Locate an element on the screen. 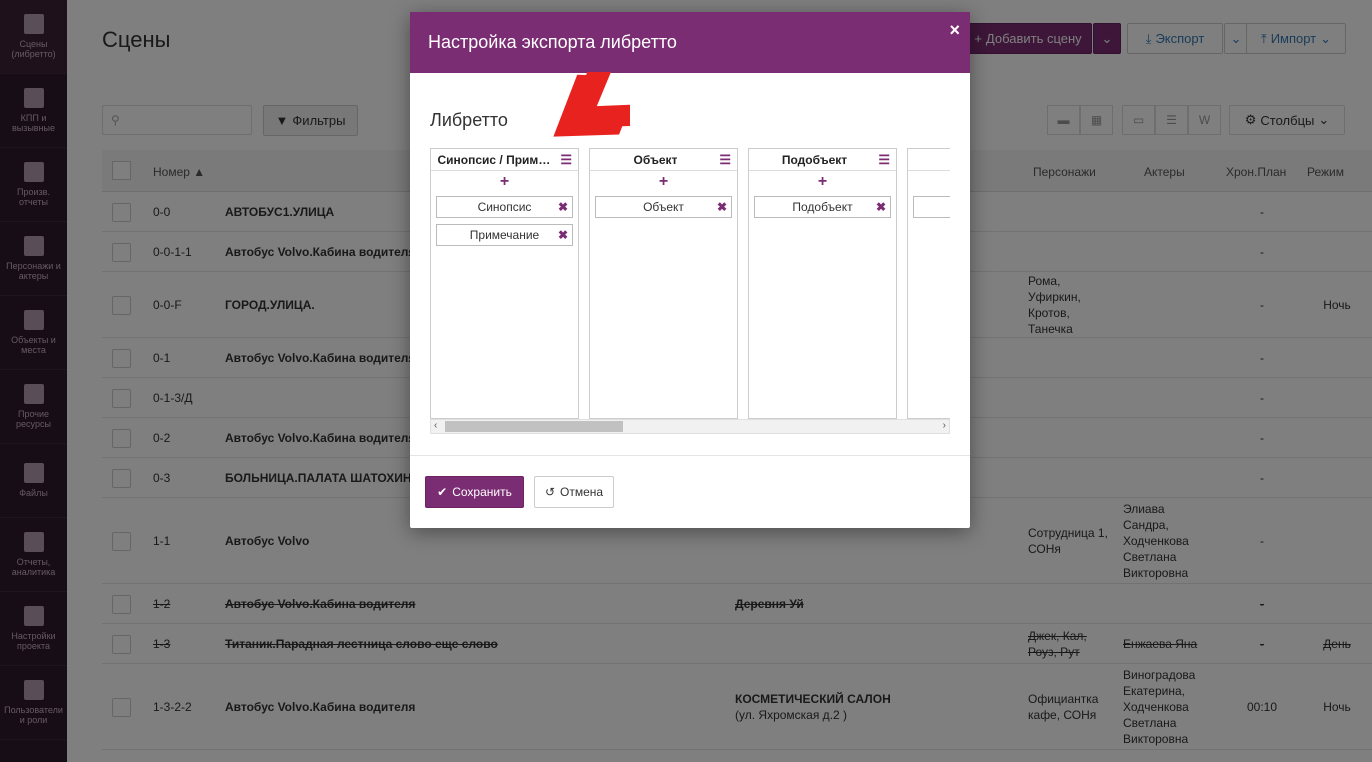 This screenshot has width=1372, height=762. export-column-title: Подобъект is located at coordinates (814, 159).